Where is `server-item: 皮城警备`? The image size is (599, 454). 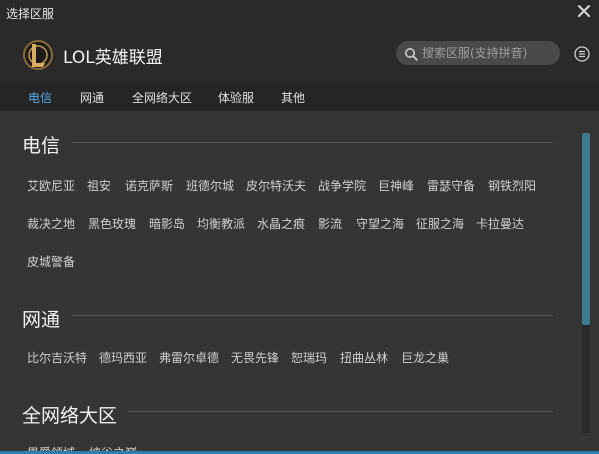
server-item: 皮城警备 is located at coordinates (51, 261).